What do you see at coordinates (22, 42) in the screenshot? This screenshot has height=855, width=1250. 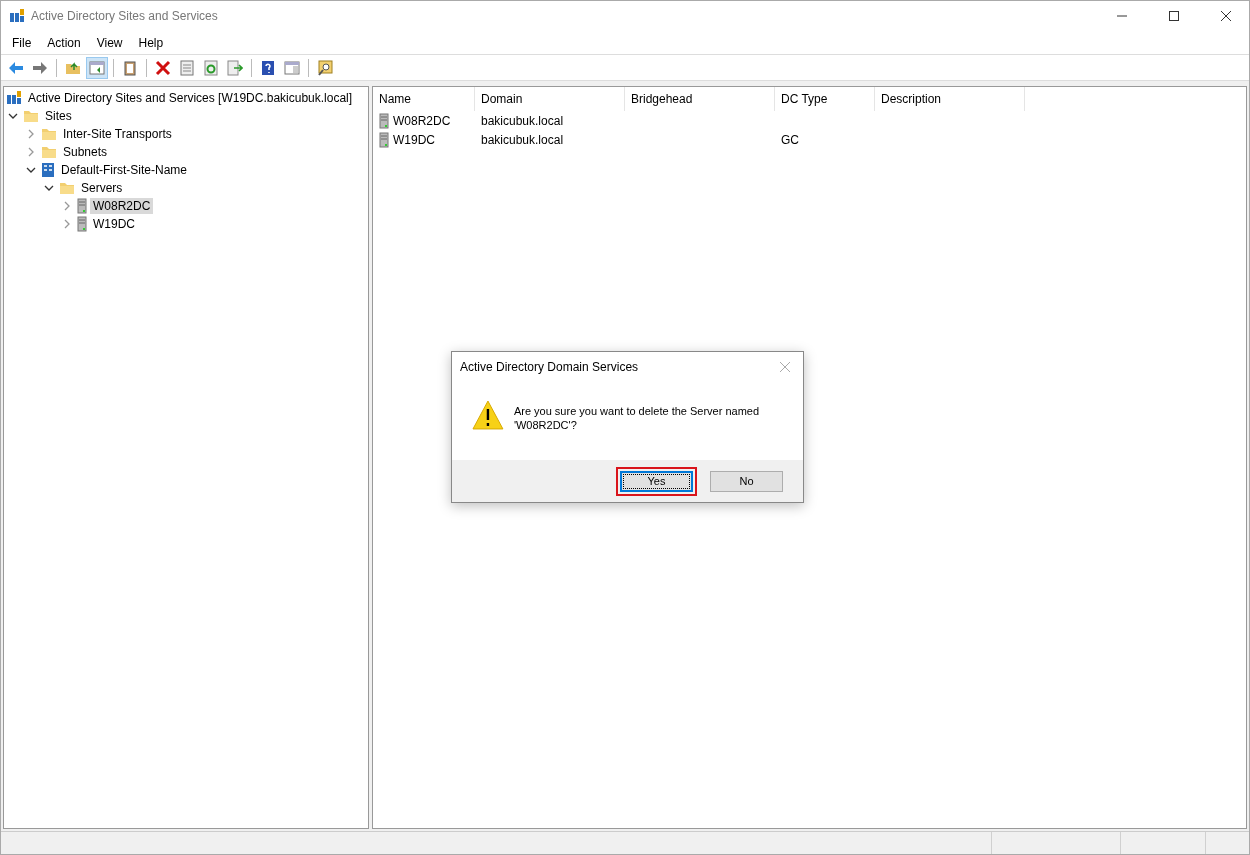 I see `menu-item: File` at bounding box center [22, 42].